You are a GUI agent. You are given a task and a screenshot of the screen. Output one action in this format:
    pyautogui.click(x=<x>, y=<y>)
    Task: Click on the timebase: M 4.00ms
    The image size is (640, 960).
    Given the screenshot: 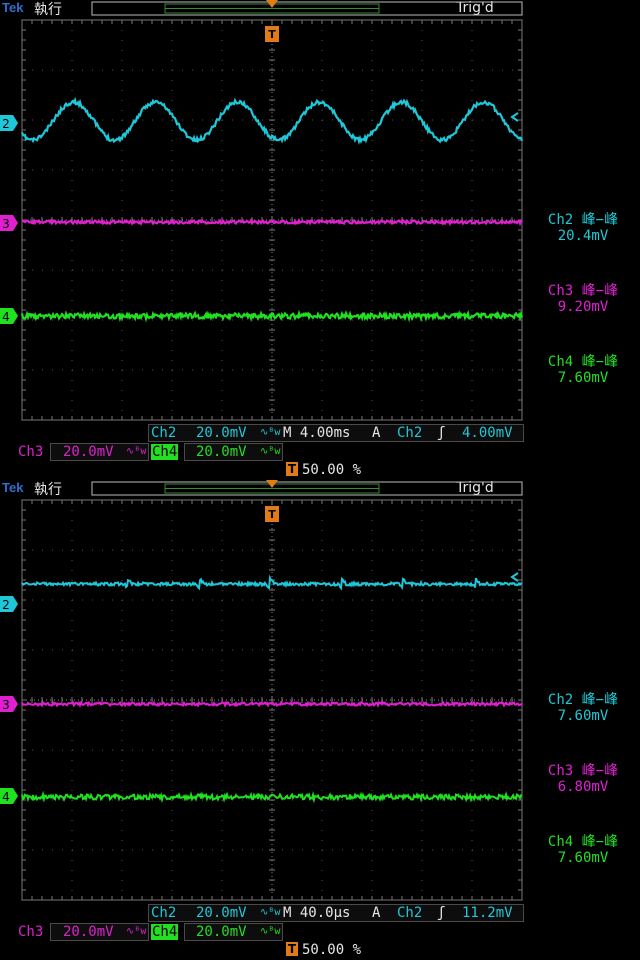 What is the action you would take?
    pyautogui.click(x=316, y=433)
    